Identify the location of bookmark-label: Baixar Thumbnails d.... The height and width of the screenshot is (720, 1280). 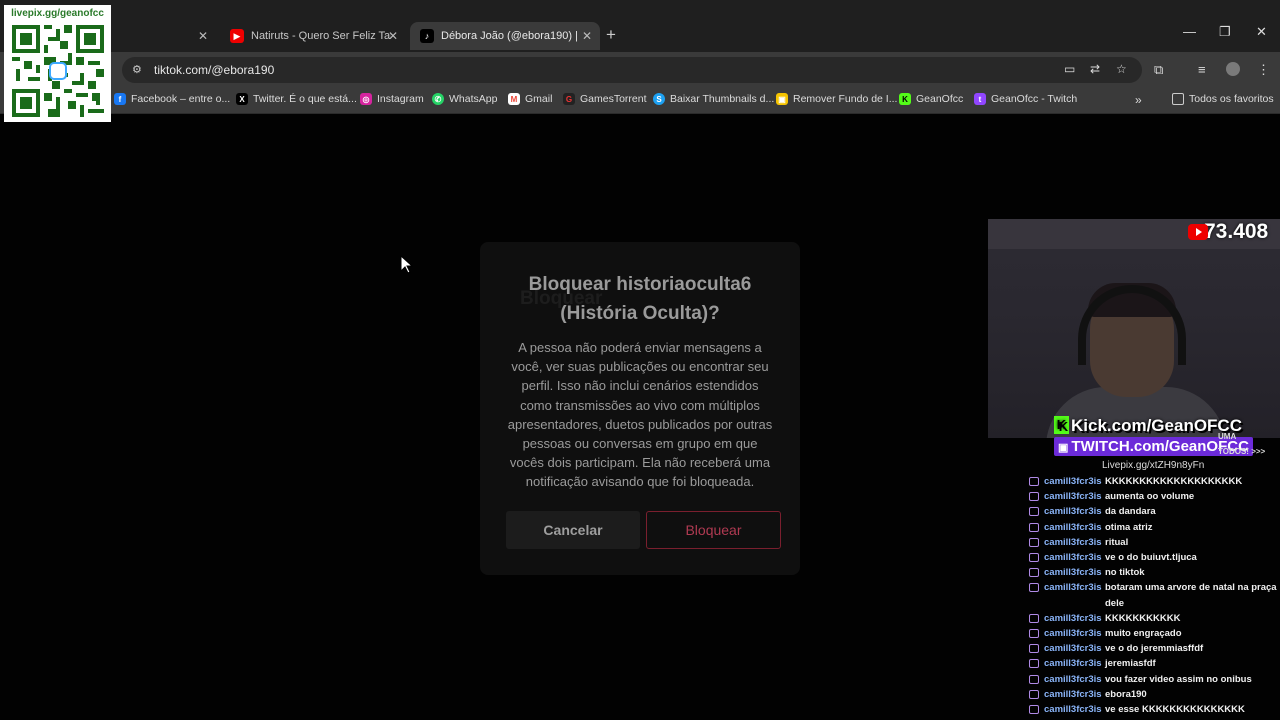
(722, 99).